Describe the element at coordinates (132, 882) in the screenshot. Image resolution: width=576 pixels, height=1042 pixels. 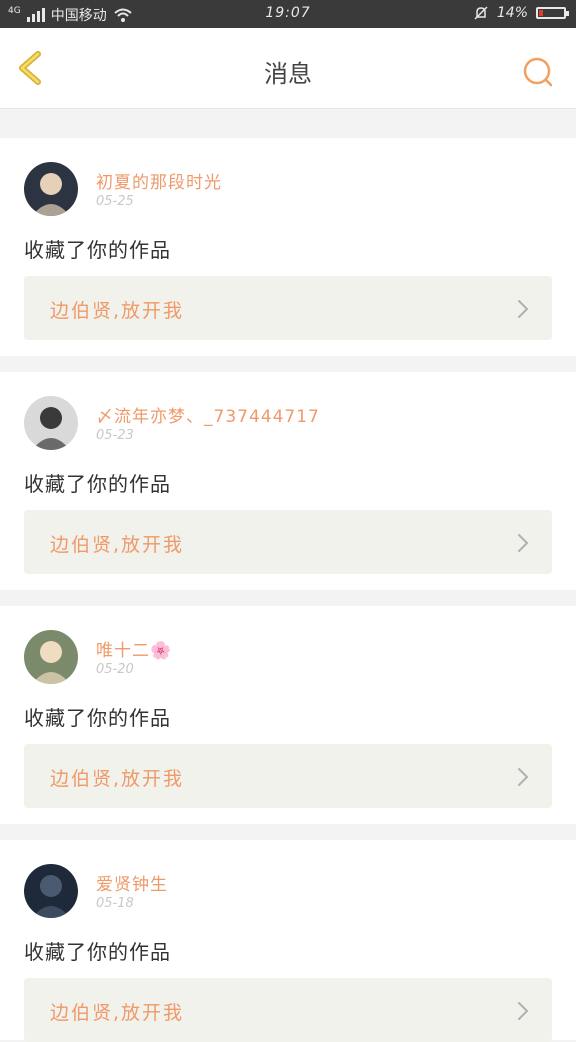
I see `user-name: 爱贤钟生` at that location.